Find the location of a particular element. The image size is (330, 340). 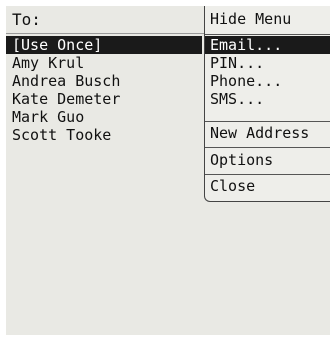

contact-mark-guo: Mark Guo is located at coordinates (104, 117).